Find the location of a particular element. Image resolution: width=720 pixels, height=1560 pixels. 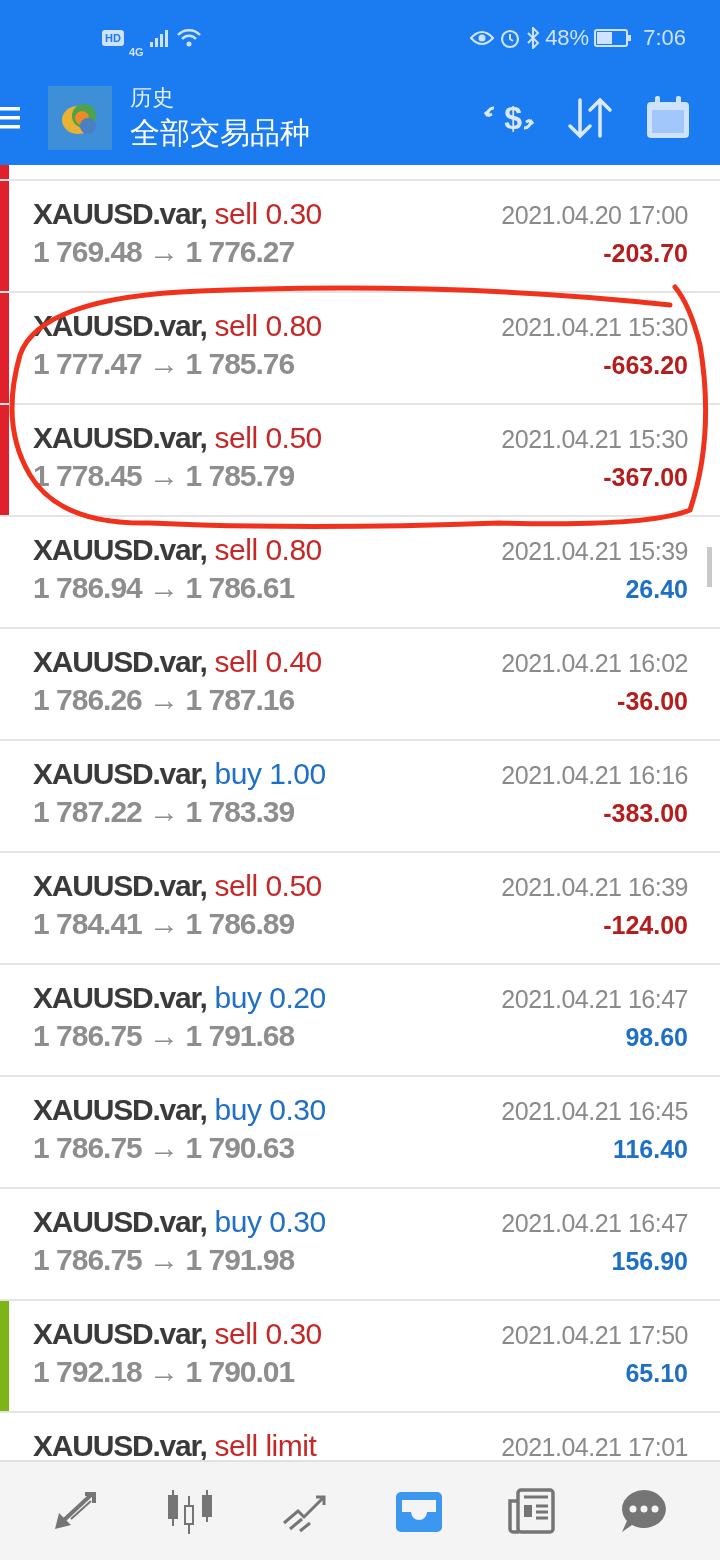

currency-exchange-symbol: $ is located at coordinates (513, 118).